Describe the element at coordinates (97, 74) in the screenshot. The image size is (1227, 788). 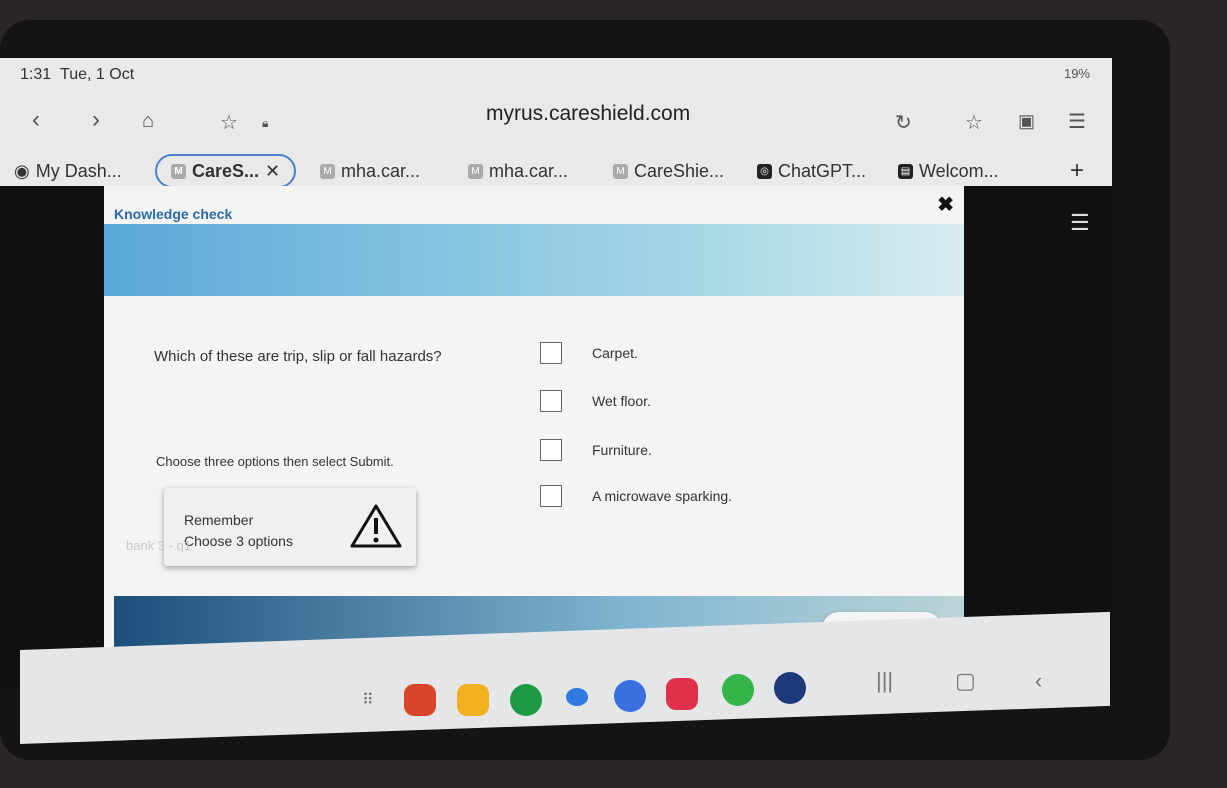
I see `date: Tue, 1 Oct` at that location.